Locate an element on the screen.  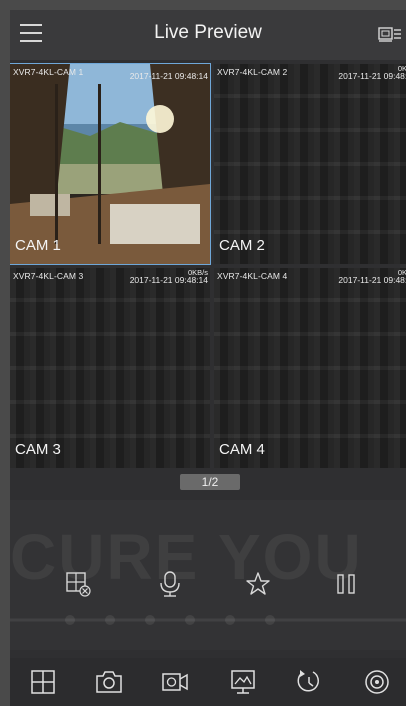
camera-name: XVR7-4KL-CAM 3 is located at coordinates (48, 276).